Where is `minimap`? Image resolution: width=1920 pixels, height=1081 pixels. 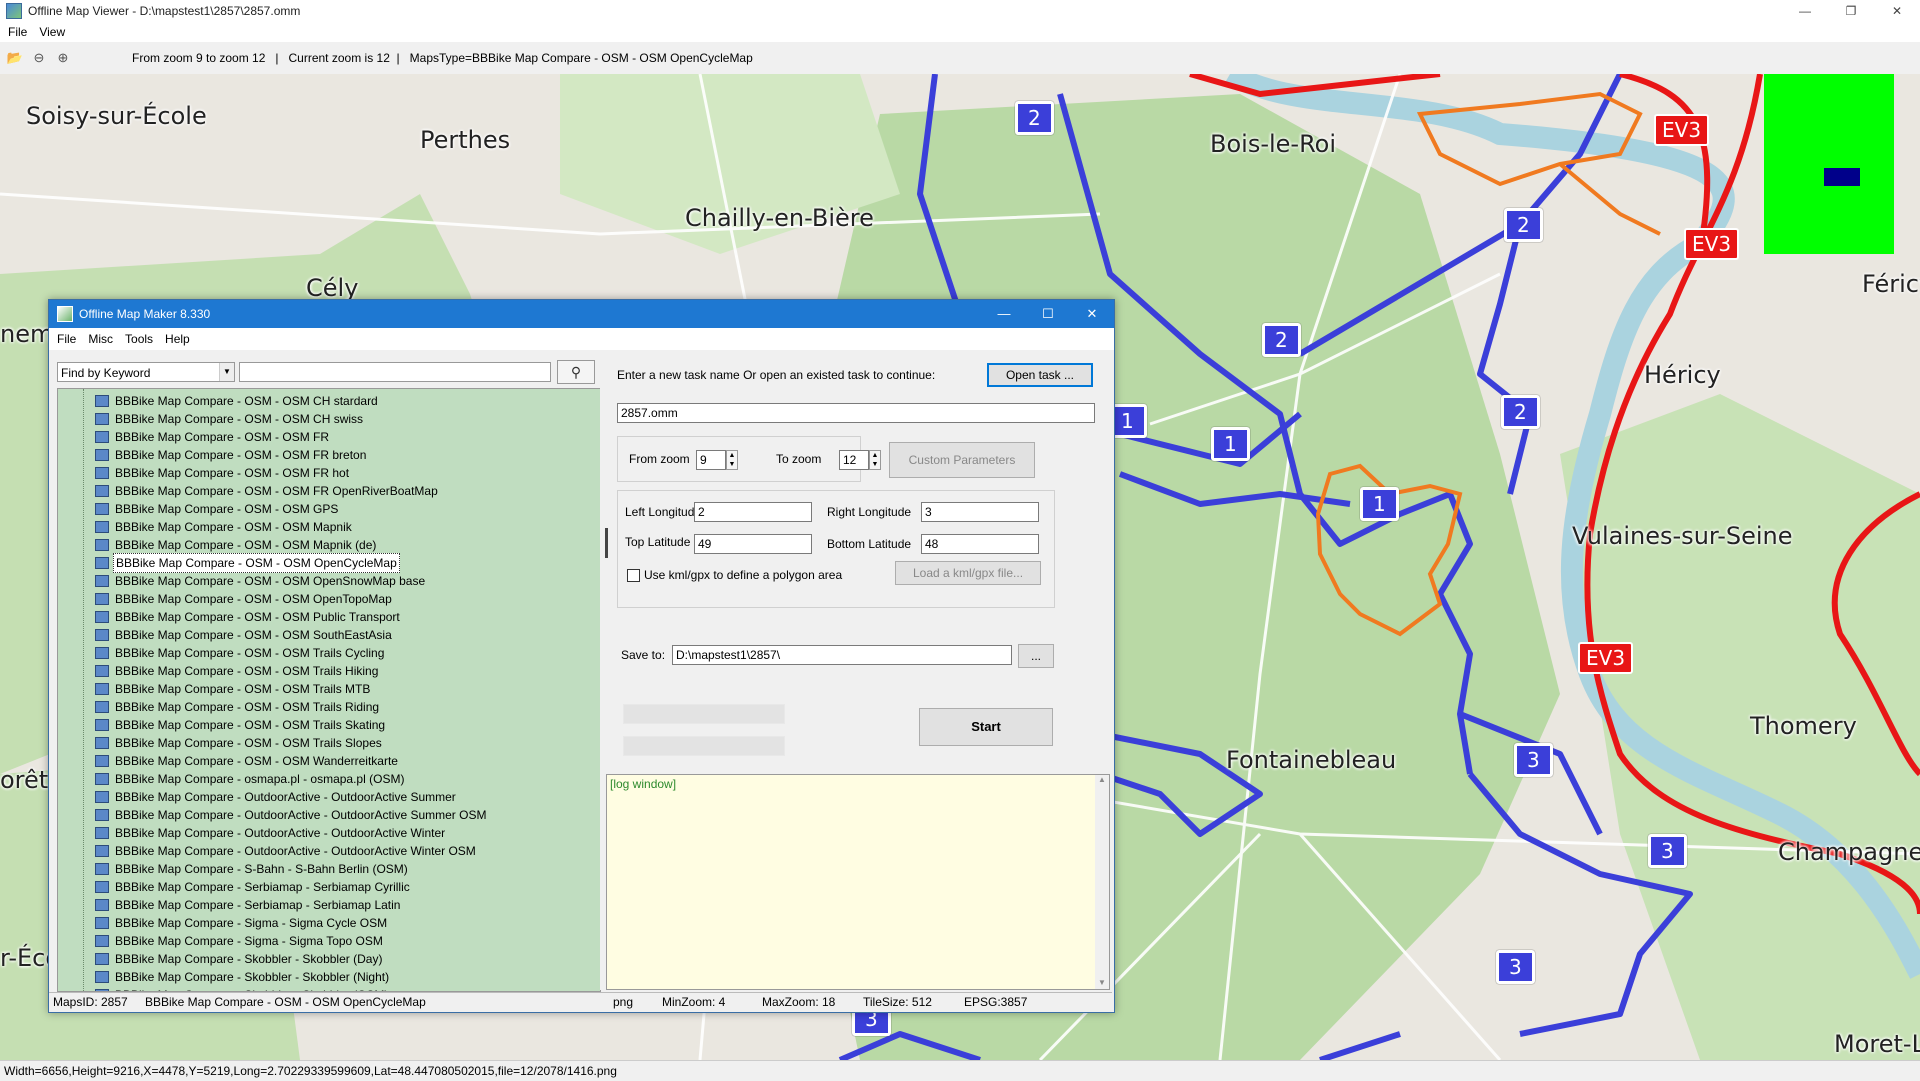
minimap is located at coordinates (1829, 164).